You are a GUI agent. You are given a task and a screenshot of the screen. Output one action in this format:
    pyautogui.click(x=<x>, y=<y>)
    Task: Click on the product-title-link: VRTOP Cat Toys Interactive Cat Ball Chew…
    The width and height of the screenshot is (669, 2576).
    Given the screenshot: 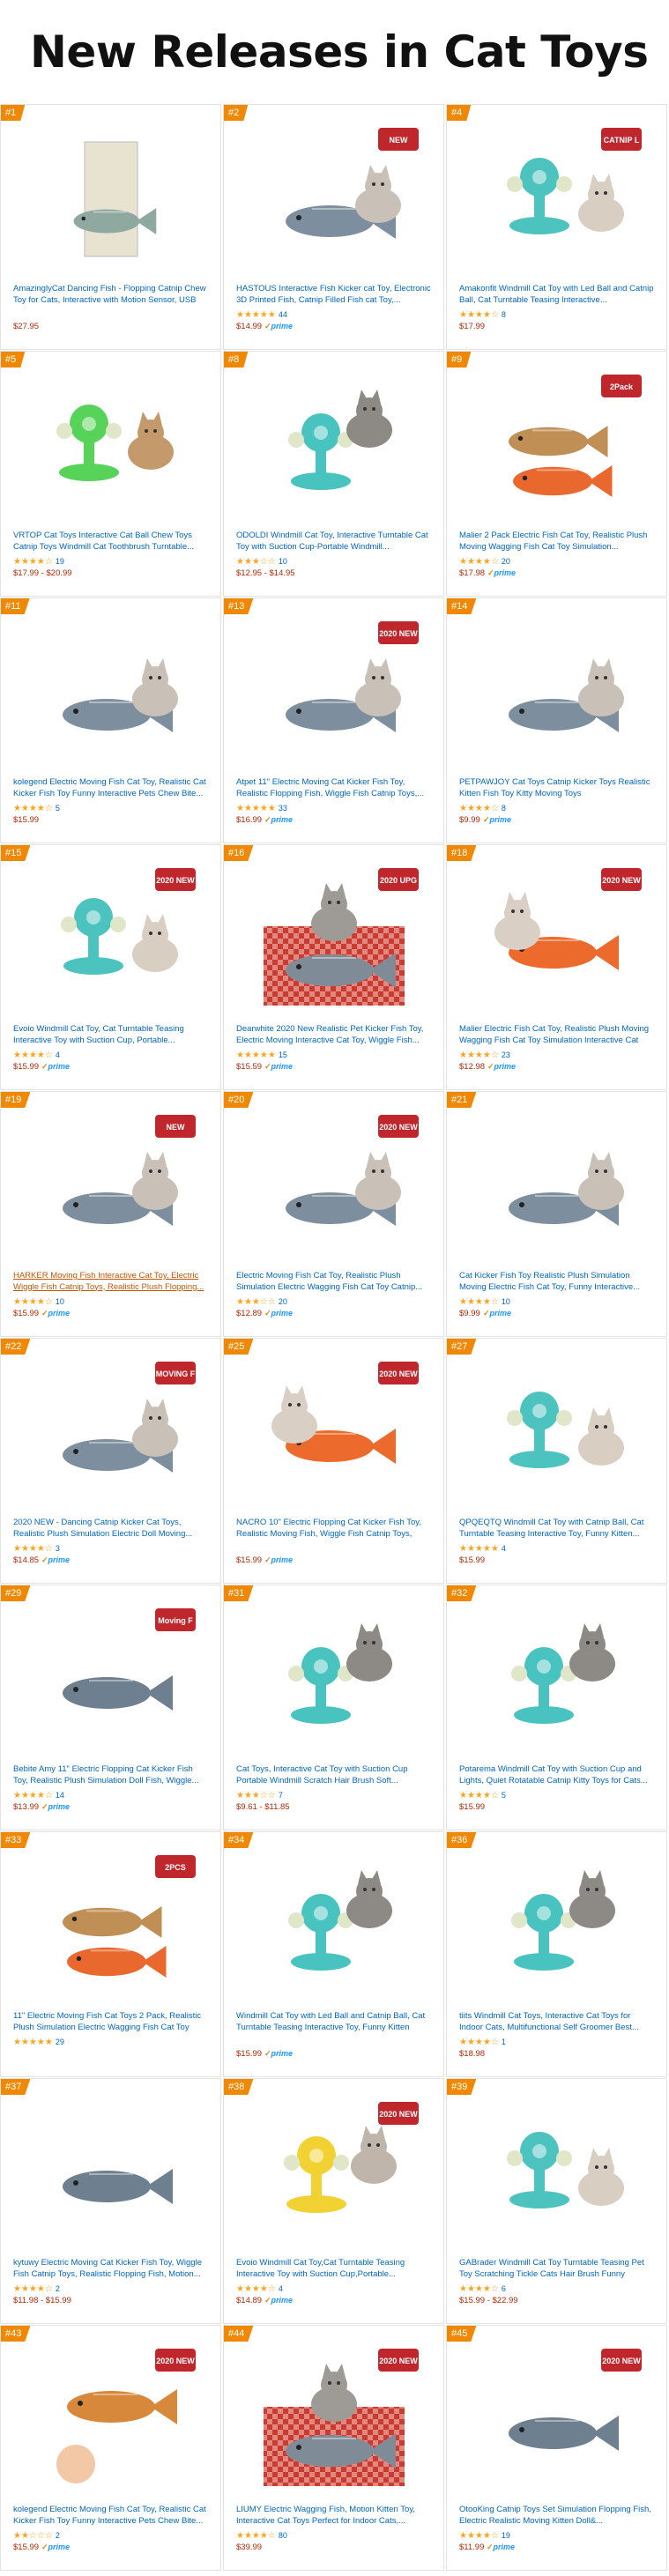 What is the action you would take?
    pyautogui.click(x=111, y=542)
    